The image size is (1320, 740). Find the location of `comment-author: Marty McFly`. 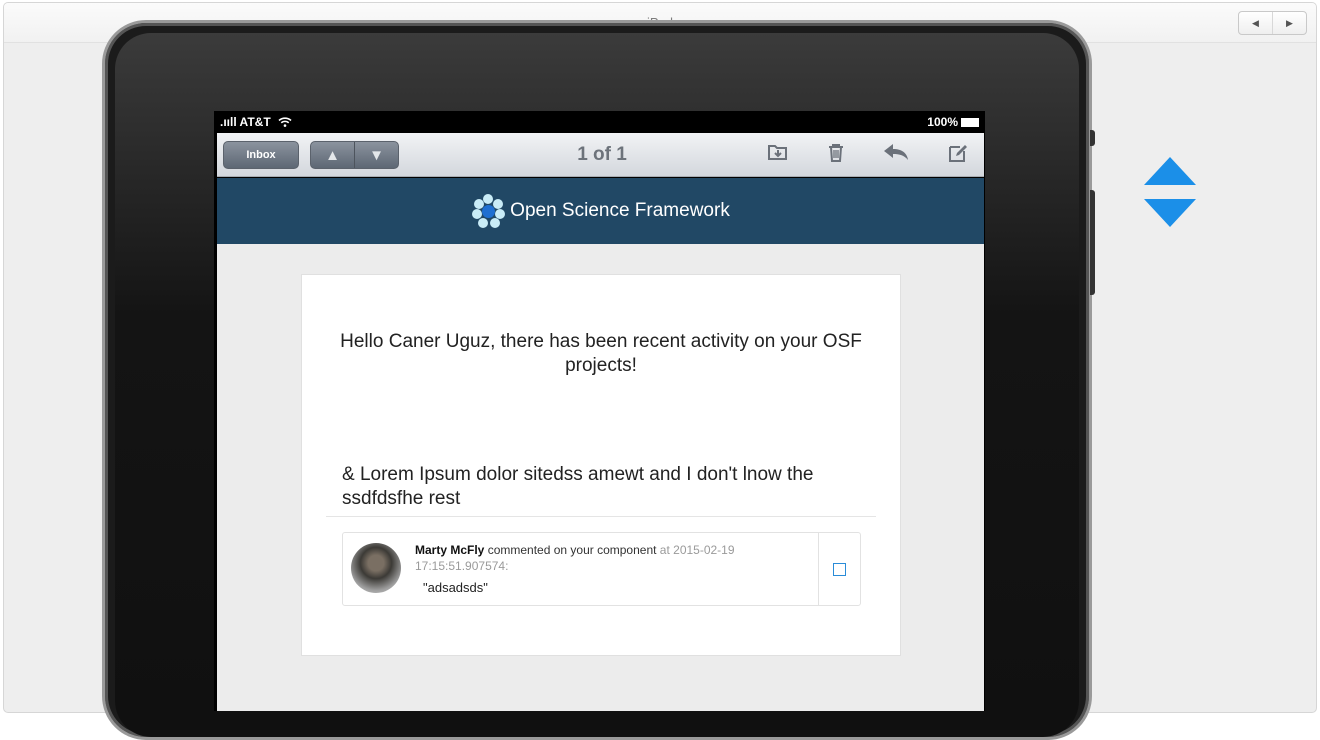

comment-author: Marty McFly is located at coordinates (449, 550).